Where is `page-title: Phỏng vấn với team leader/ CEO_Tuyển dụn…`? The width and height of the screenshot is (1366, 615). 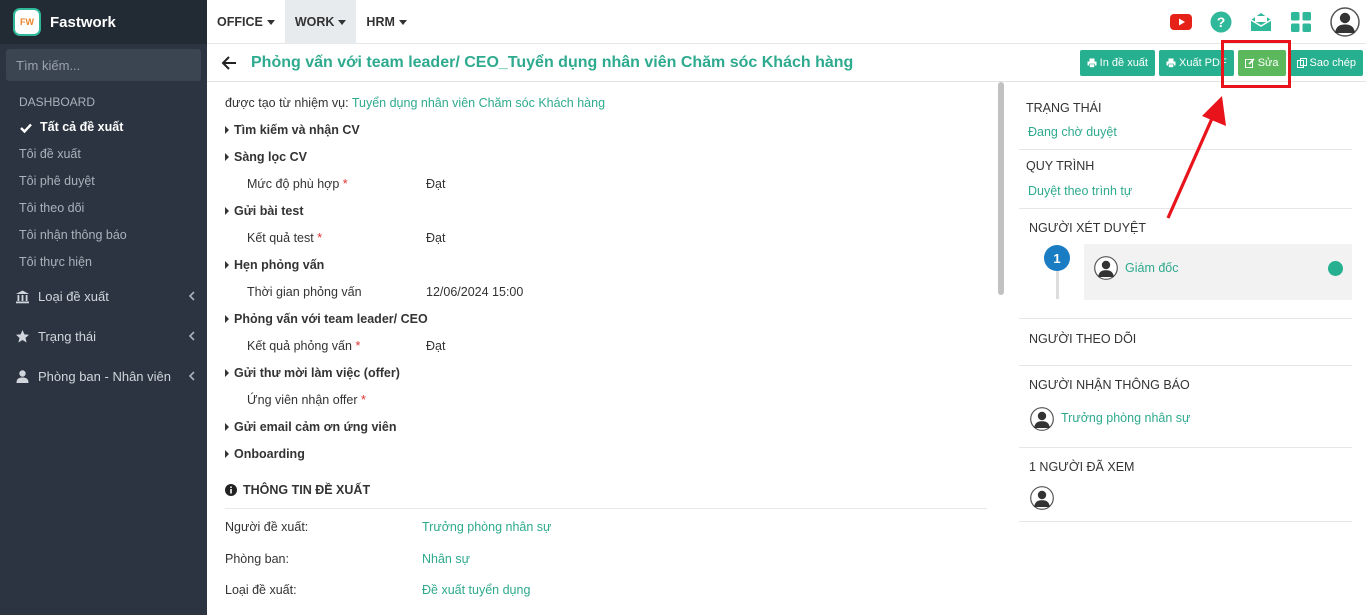
page-title: Phỏng vấn với team leader/ CEO_Tuyển dụn… is located at coordinates (552, 62).